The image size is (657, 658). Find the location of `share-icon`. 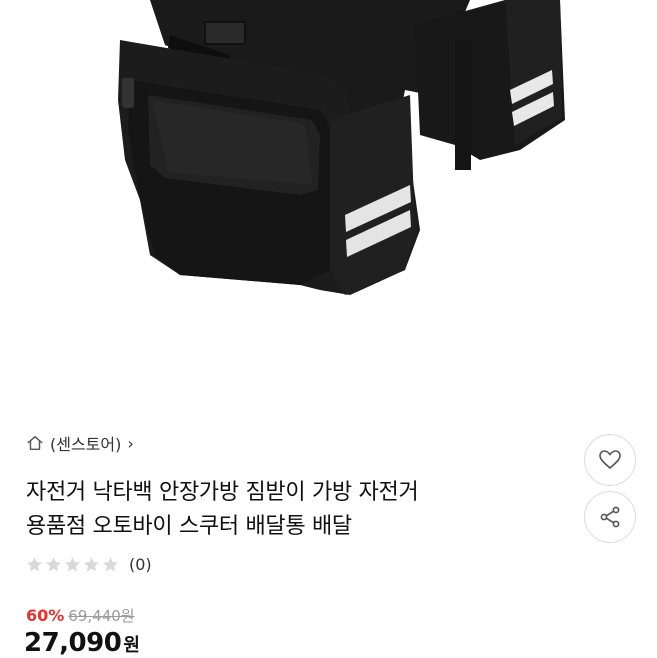

share-icon is located at coordinates (610, 517).